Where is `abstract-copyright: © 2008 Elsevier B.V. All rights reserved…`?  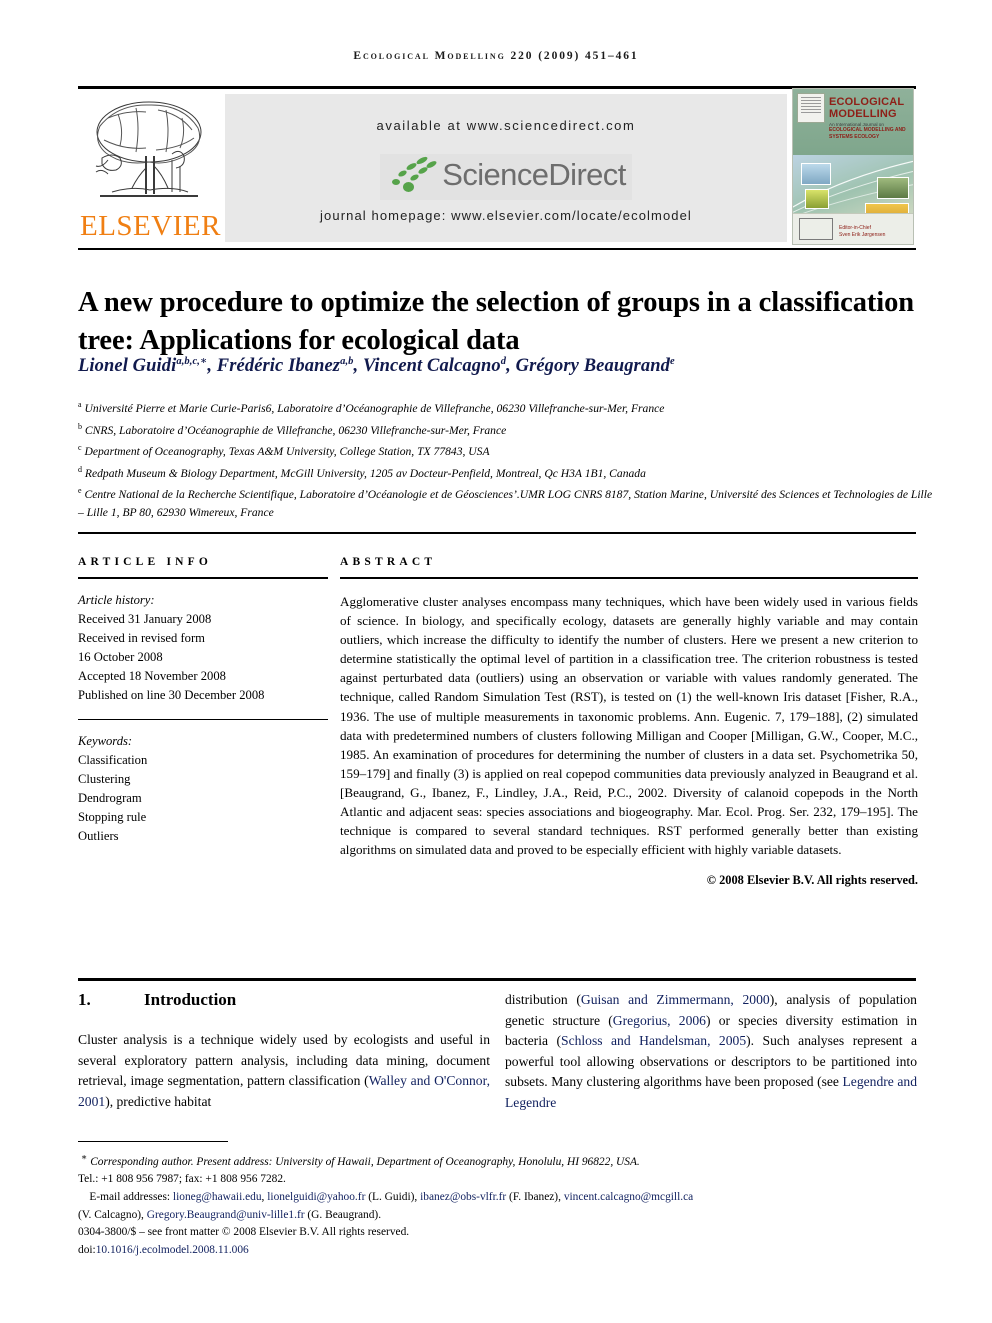 abstract-copyright: © 2008 Elsevier B.V. All rights reserved… is located at coordinates (812, 880).